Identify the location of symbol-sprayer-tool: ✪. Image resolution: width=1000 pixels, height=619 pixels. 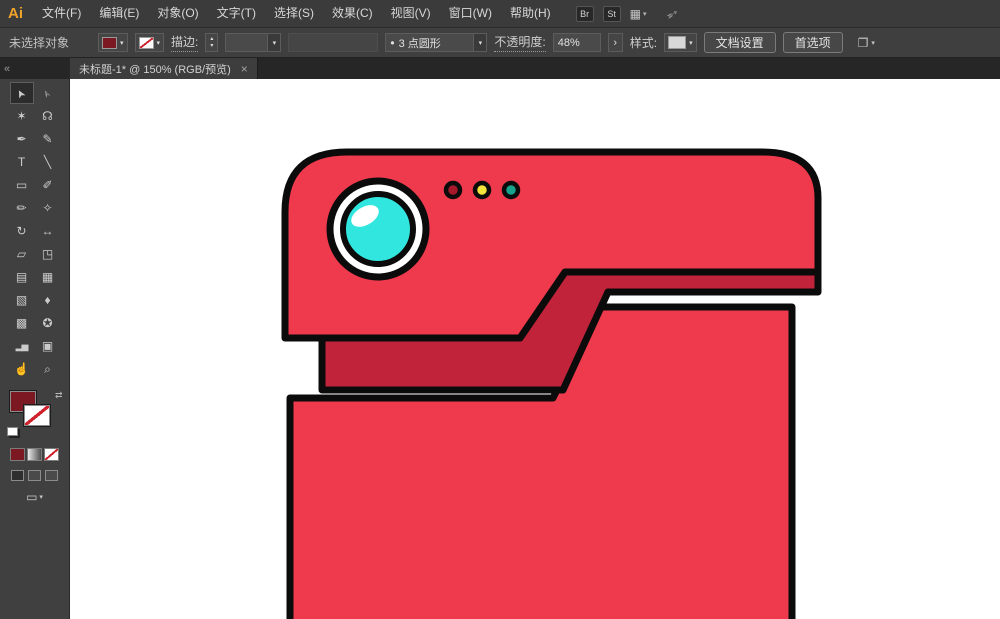
(48, 323).